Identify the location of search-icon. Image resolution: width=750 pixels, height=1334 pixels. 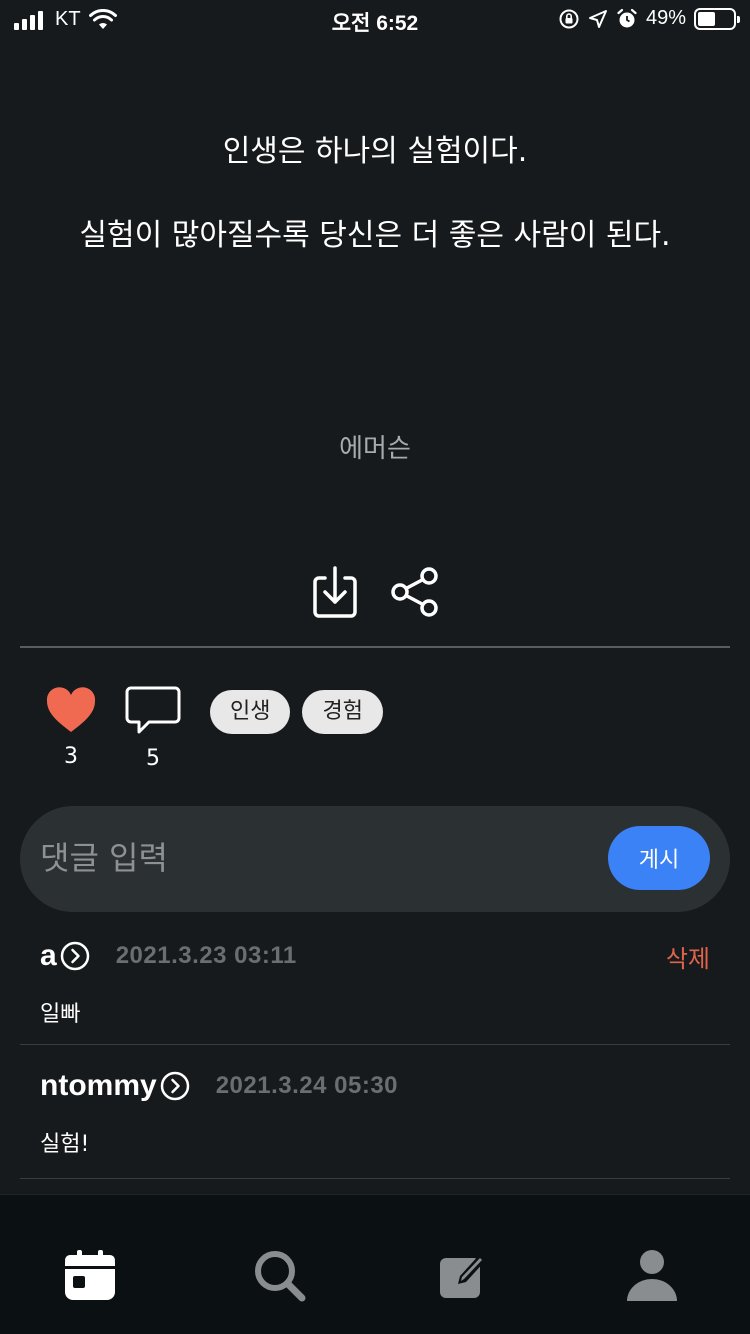
(280, 1276).